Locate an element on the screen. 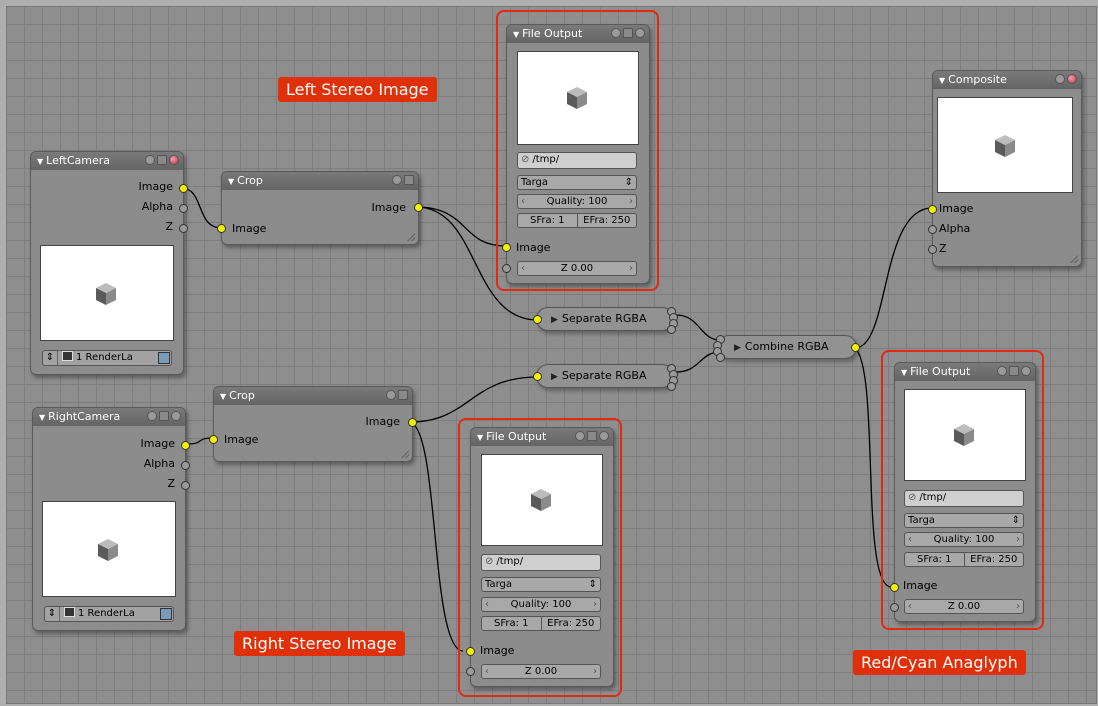  annotation-anaglyph: Red/Cyan Anaglyph is located at coordinates (939, 662).